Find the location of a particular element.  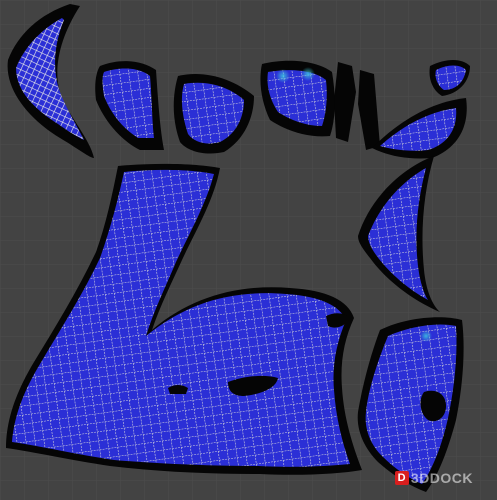

watermark-text: 3DDOCK is located at coordinates (441, 478).